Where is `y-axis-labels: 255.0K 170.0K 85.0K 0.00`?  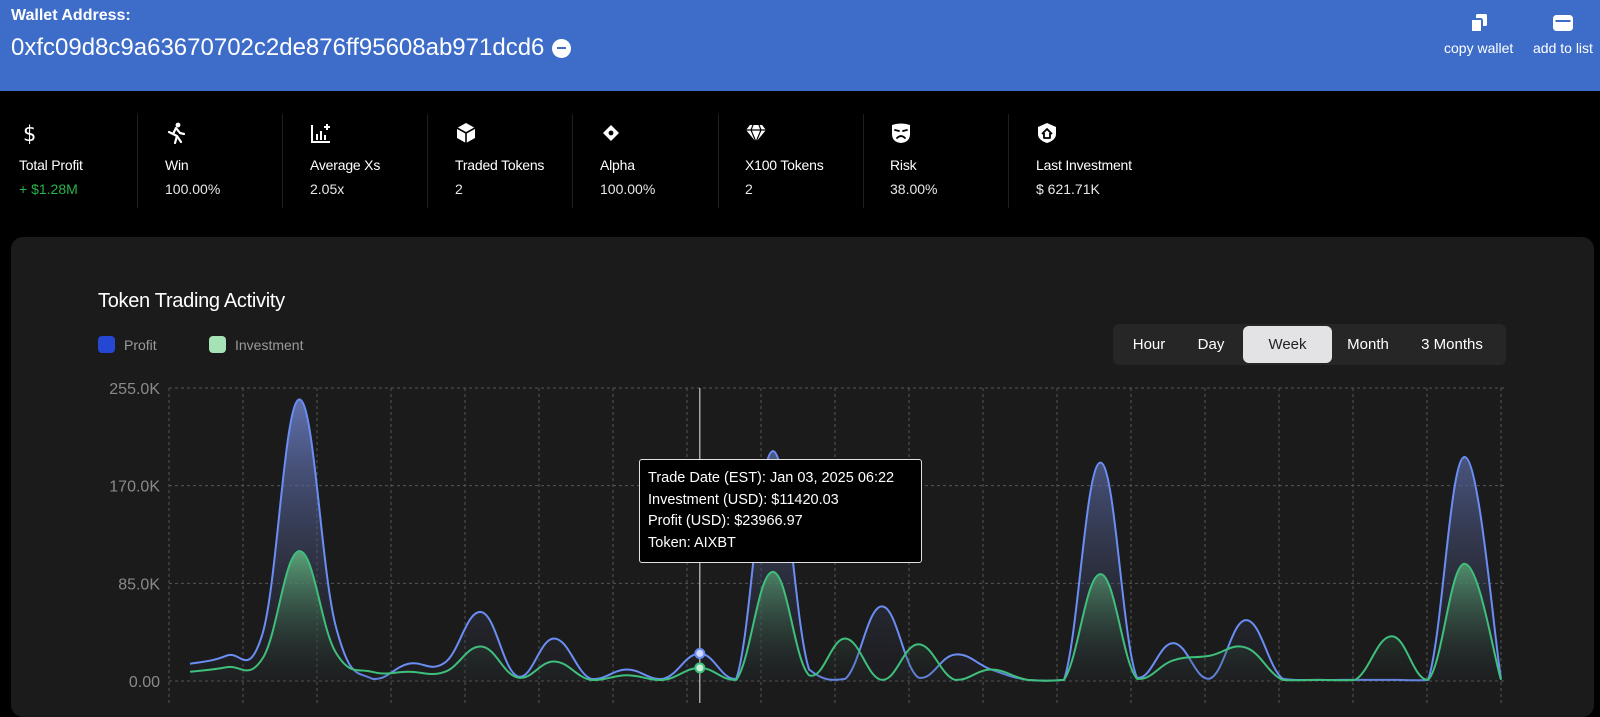
y-axis-labels: 255.0K 170.0K 85.0K 0.00 is located at coordinates (134, 536).